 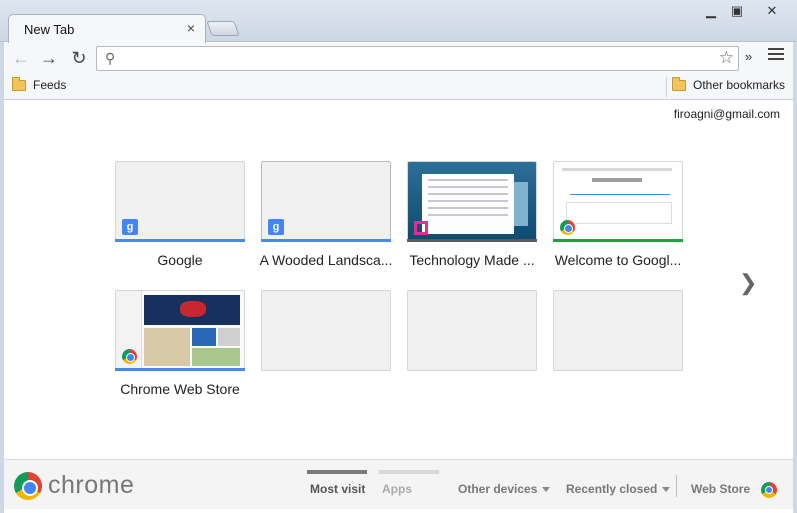 What do you see at coordinates (192, 310) in the screenshot?
I see `thumbnail-hero` at bounding box center [192, 310].